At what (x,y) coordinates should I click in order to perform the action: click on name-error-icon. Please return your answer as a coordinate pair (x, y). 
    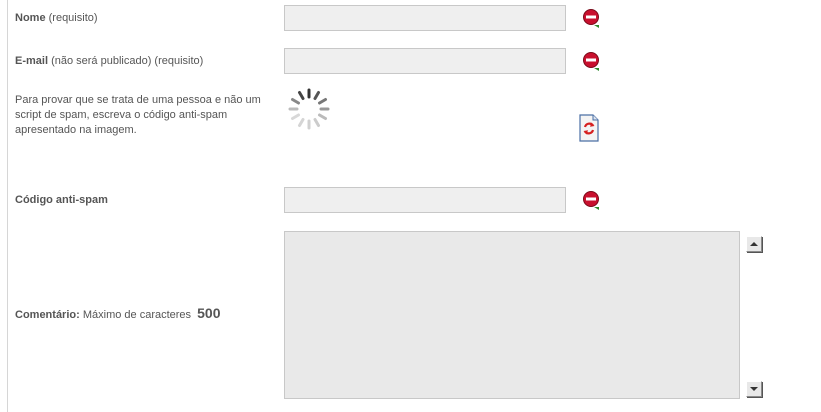
    Looking at the image, I should click on (591, 18).